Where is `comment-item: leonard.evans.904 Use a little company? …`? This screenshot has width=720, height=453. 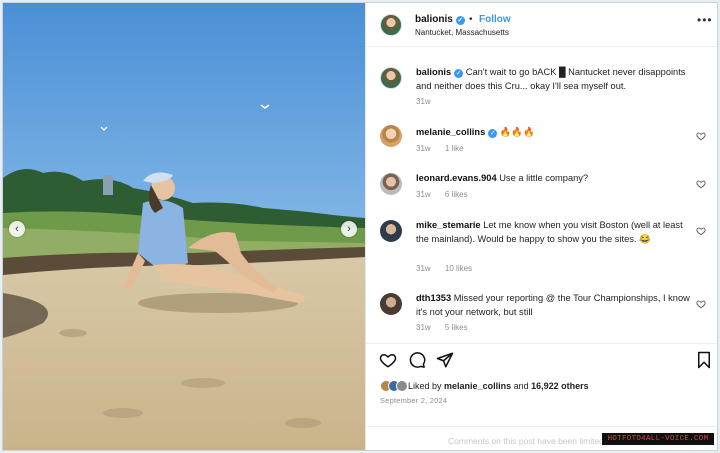
comment-item: leonard.evans.904 Use a little company? … is located at coordinates (543, 188).